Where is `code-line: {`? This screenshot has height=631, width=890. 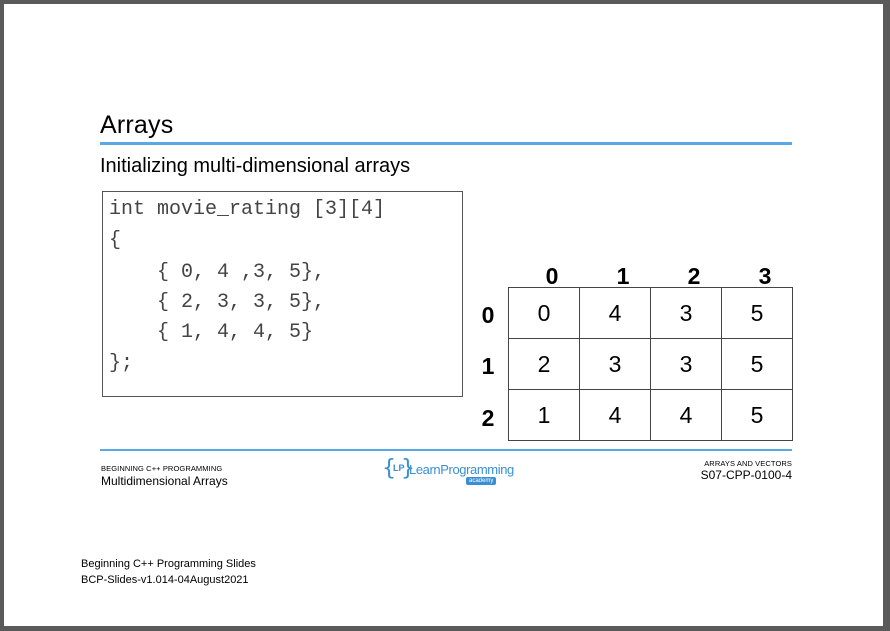 code-line: { is located at coordinates (115, 240).